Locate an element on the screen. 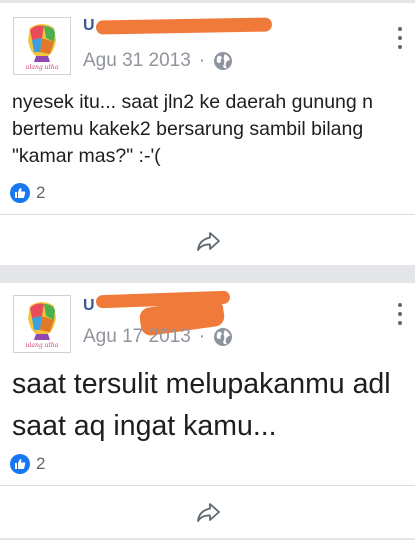 The image size is (415, 540). post-date: Agu 17 2013 is located at coordinates (137, 337).